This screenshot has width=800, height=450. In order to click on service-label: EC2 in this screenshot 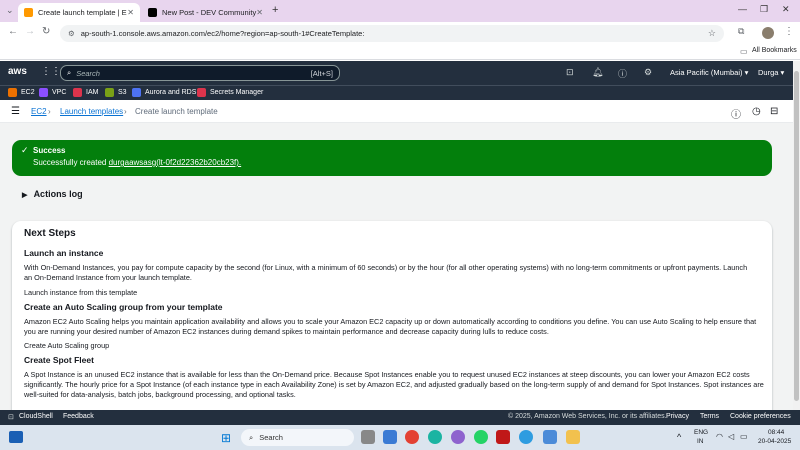, I will do `click(28, 92)`.